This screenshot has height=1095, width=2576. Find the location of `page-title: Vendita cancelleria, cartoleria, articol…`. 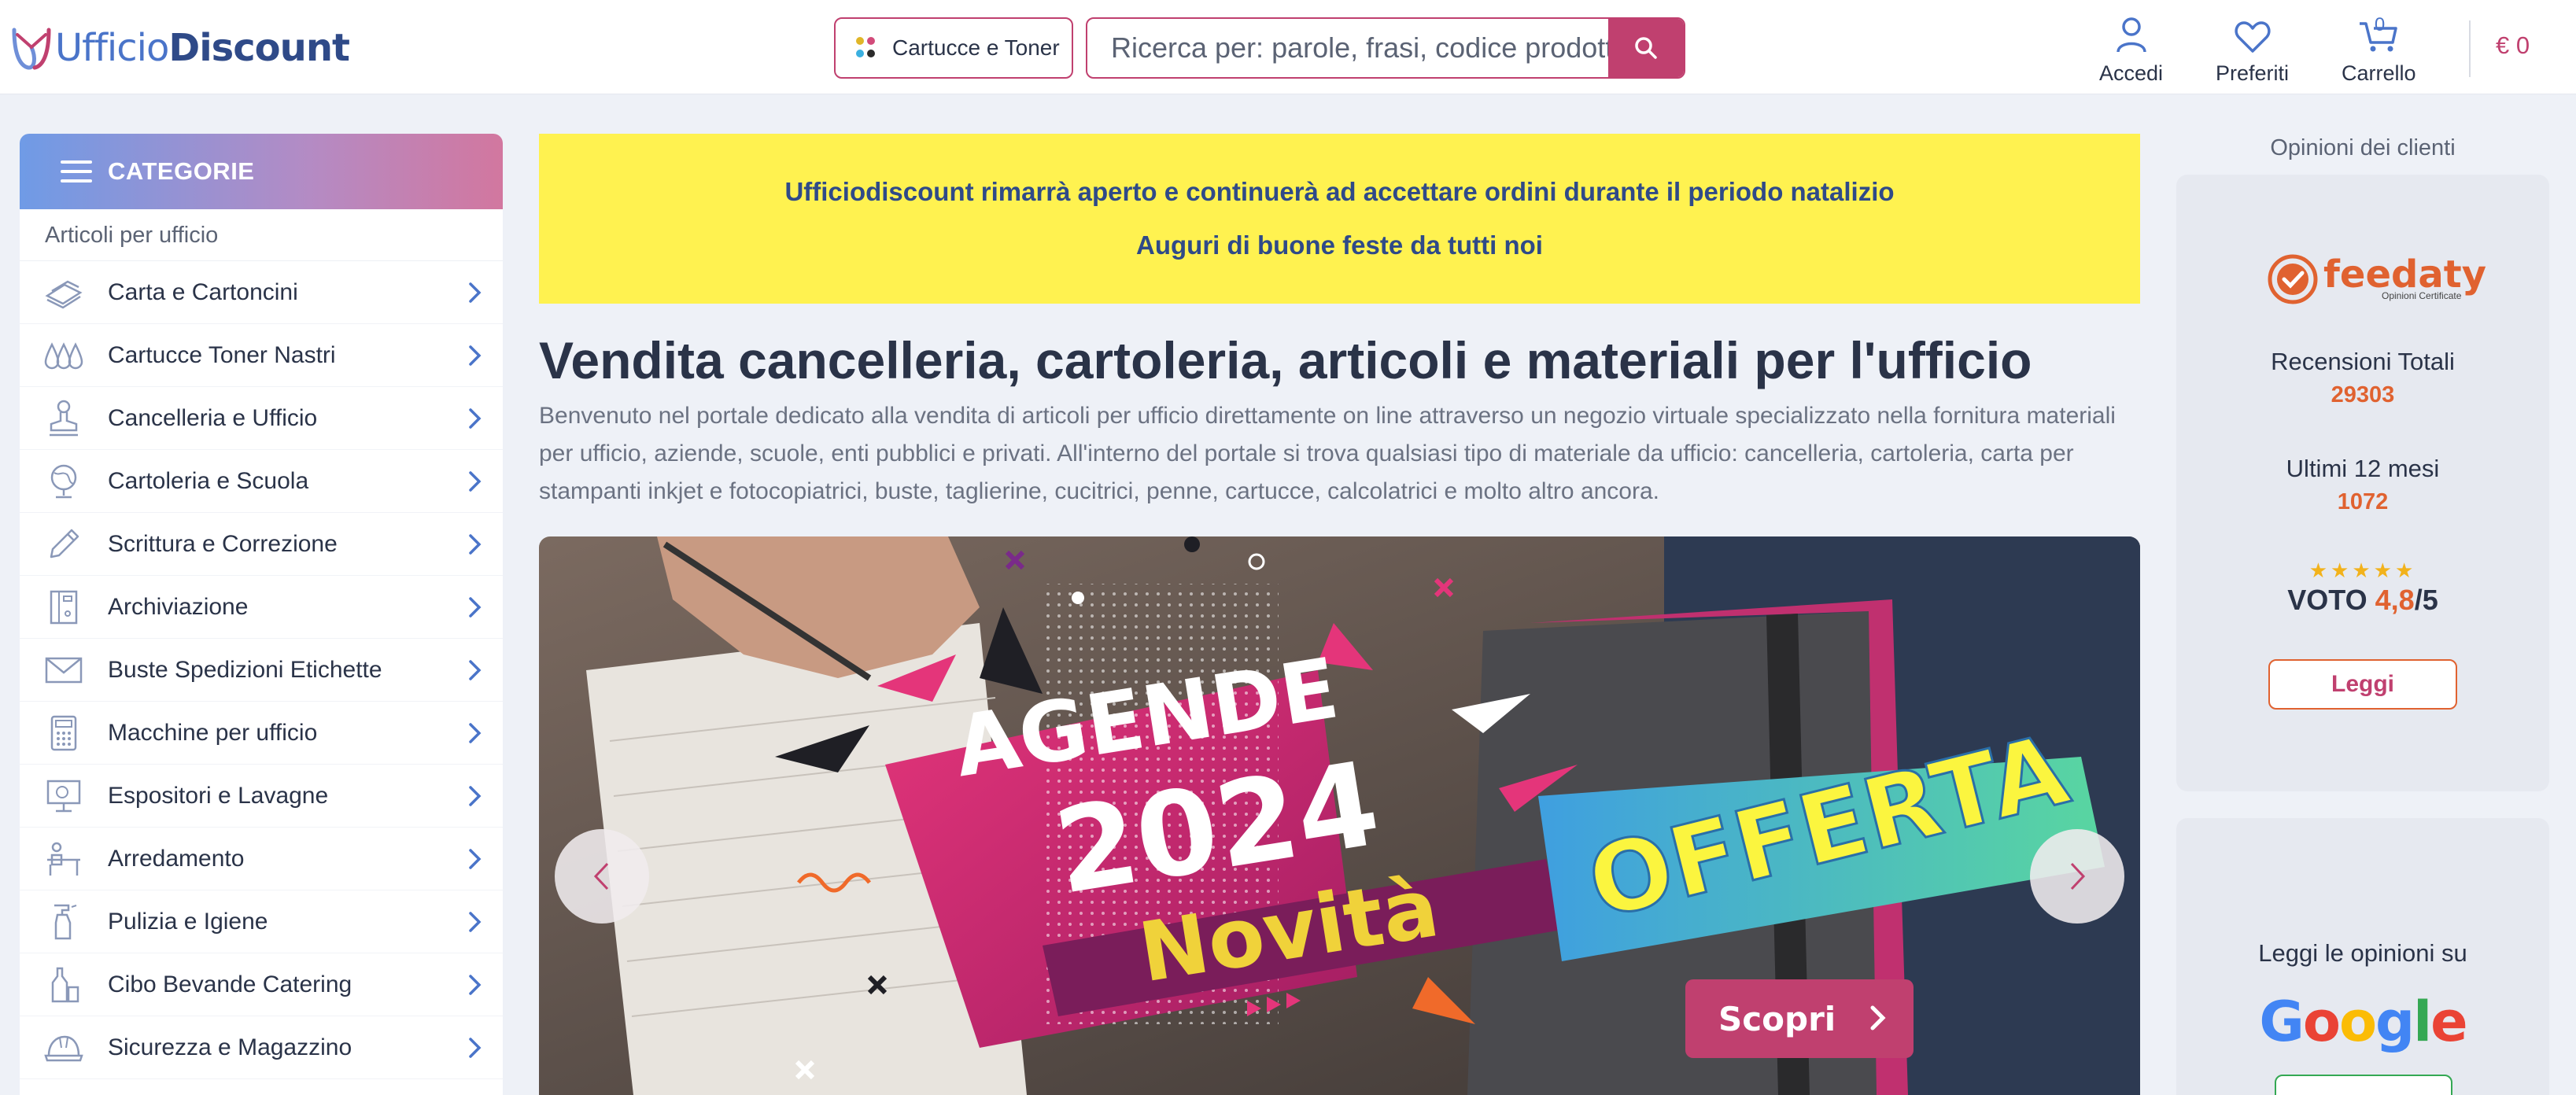

page-title: Vendita cancelleria, cartoleria, articol… is located at coordinates (1285, 360).